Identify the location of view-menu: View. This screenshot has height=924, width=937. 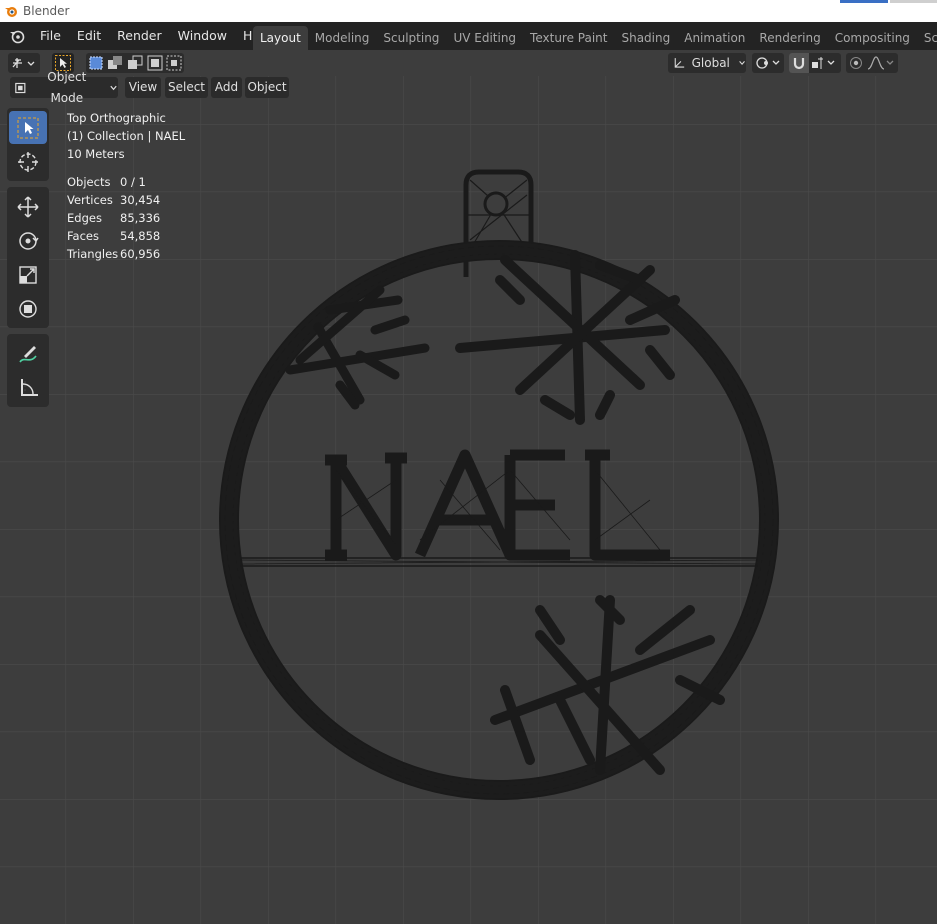
(143, 87).